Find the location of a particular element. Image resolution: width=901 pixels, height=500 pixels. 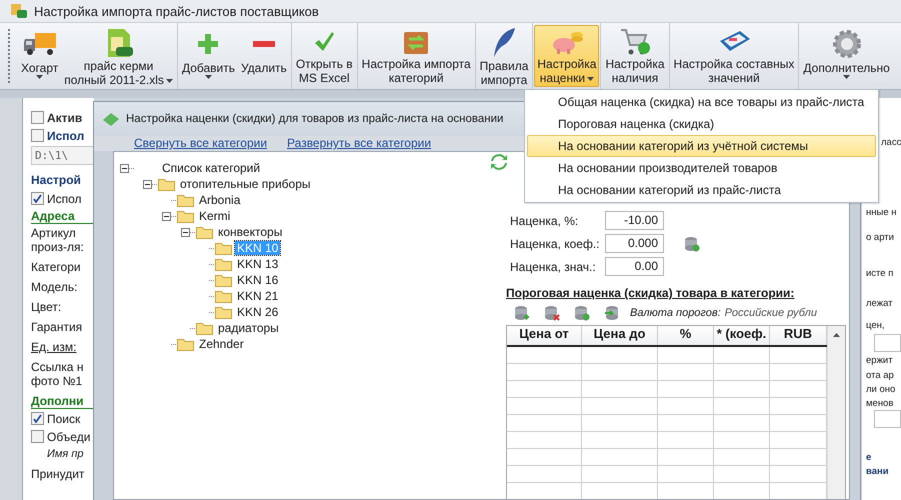

tree-item: отопительные приборы is located at coordinates (245, 184).